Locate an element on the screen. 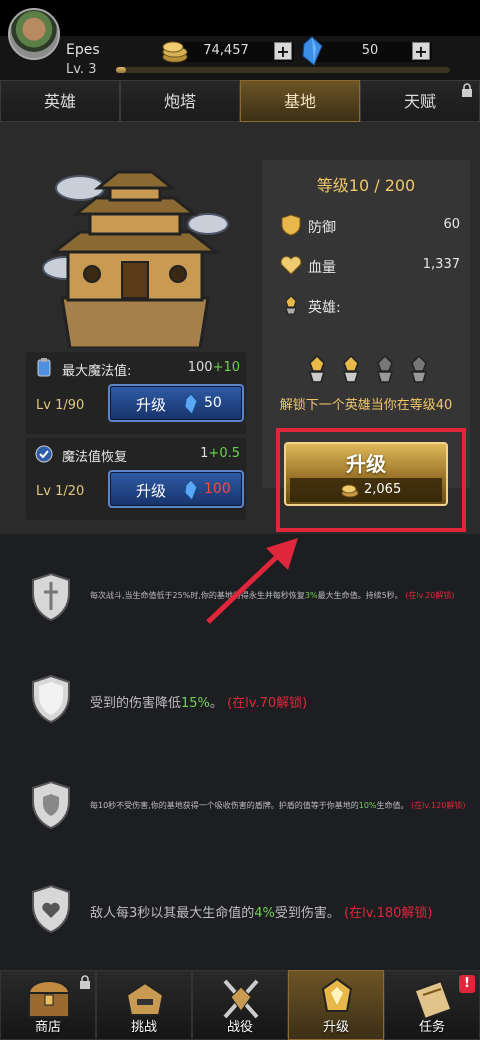  max-mana-value: 100+10 is located at coordinates (214, 367).